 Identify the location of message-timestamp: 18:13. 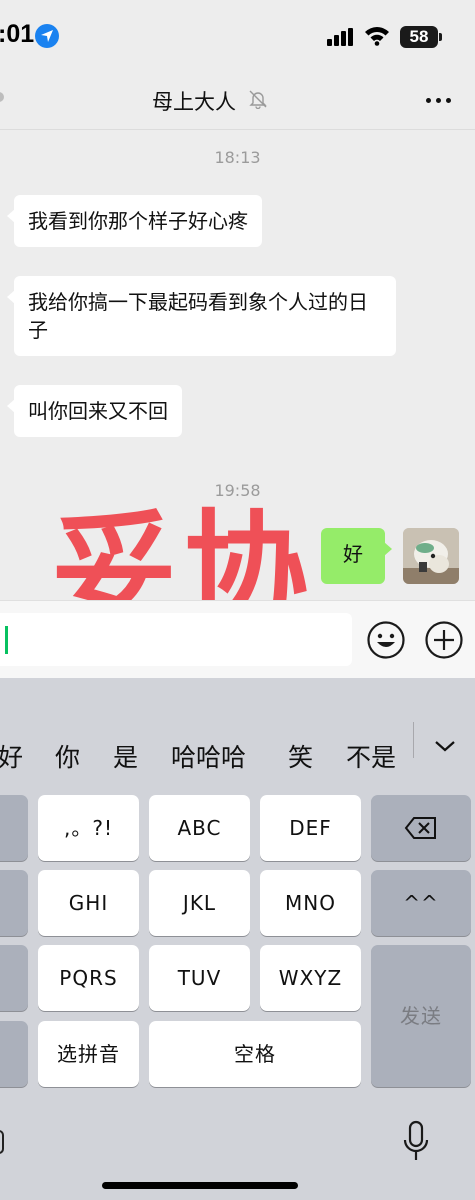
(237, 157).